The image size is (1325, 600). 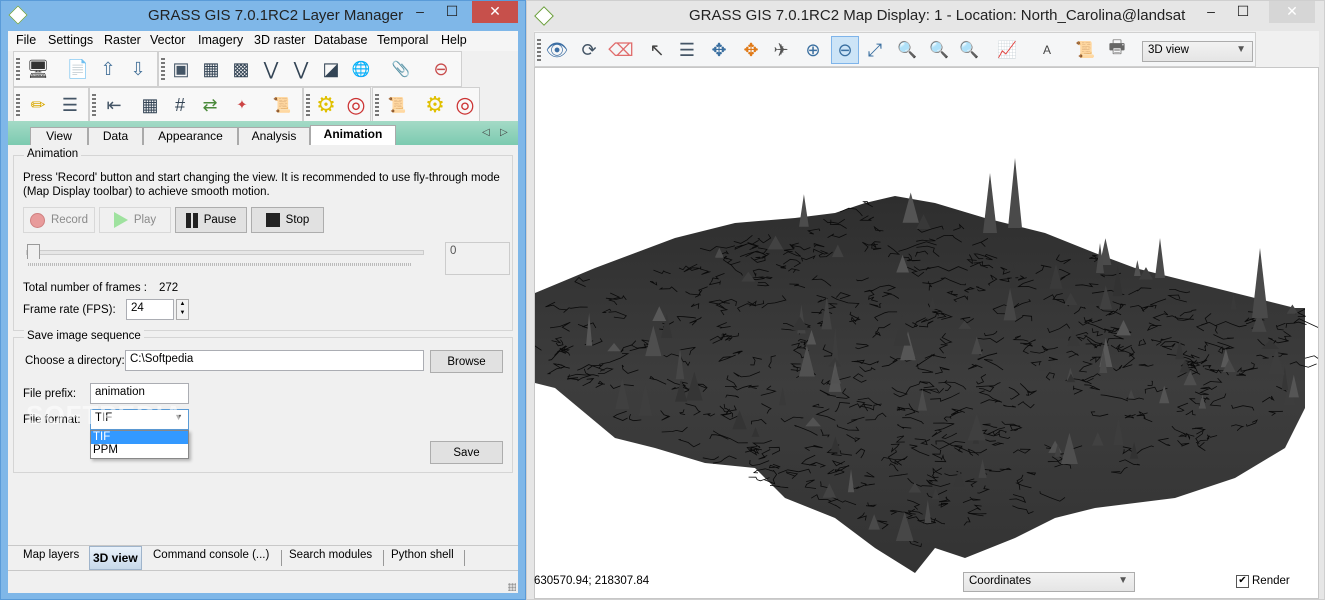 What do you see at coordinates (122, 40) in the screenshot?
I see `menu-raster: Raster` at bounding box center [122, 40].